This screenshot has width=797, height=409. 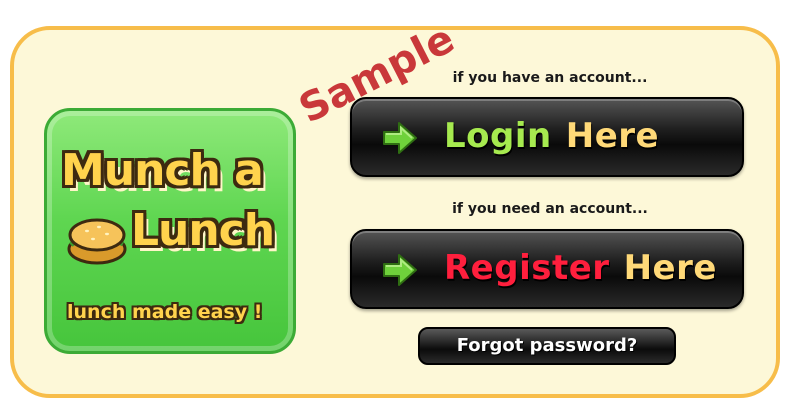 I want to click on login-button-label: Login Here, so click(x=551, y=136).